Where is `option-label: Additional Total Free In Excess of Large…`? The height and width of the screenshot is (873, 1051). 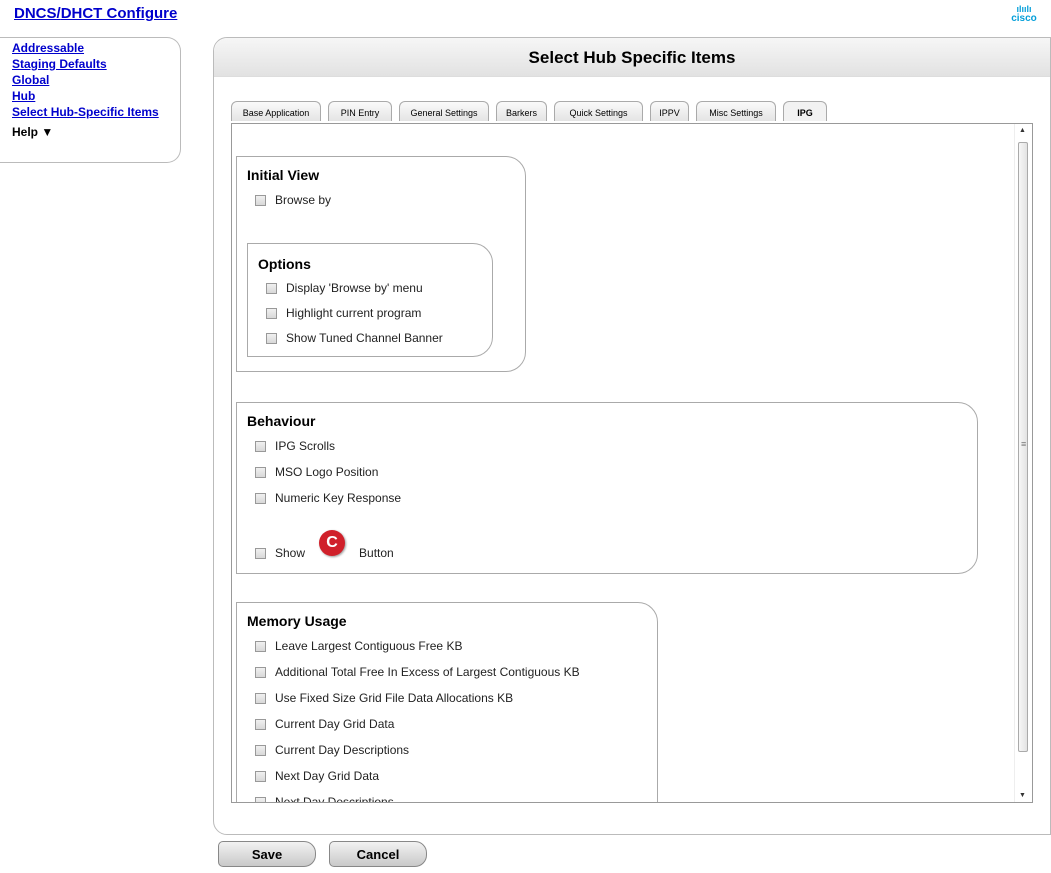
option-label: Additional Total Free In Excess of Large… is located at coordinates (427, 672).